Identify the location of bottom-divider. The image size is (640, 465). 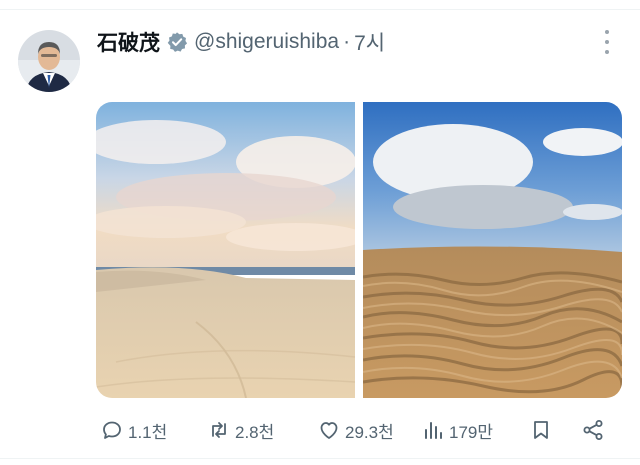
(320, 458).